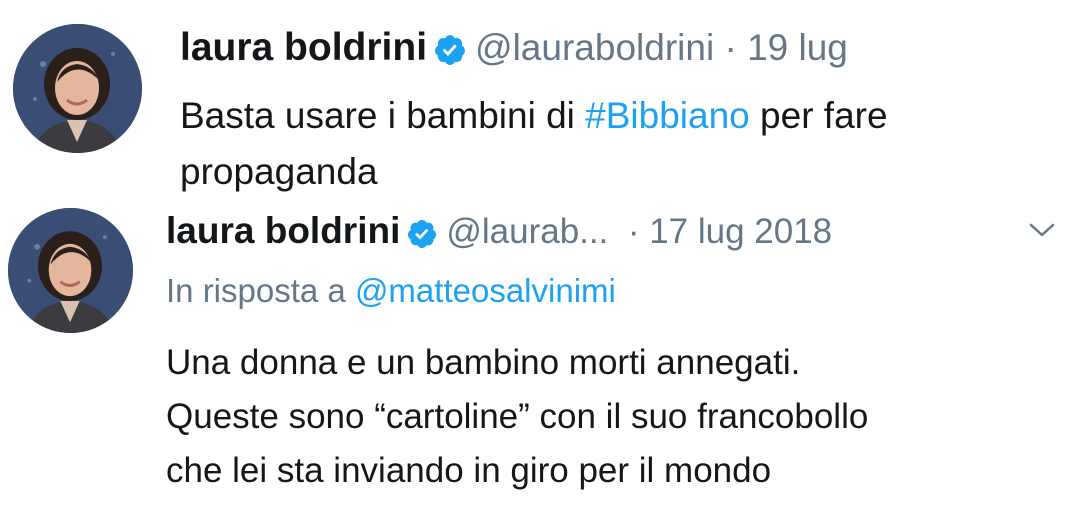  I want to click on reply-prefix: In risposta a, so click(260, 290).